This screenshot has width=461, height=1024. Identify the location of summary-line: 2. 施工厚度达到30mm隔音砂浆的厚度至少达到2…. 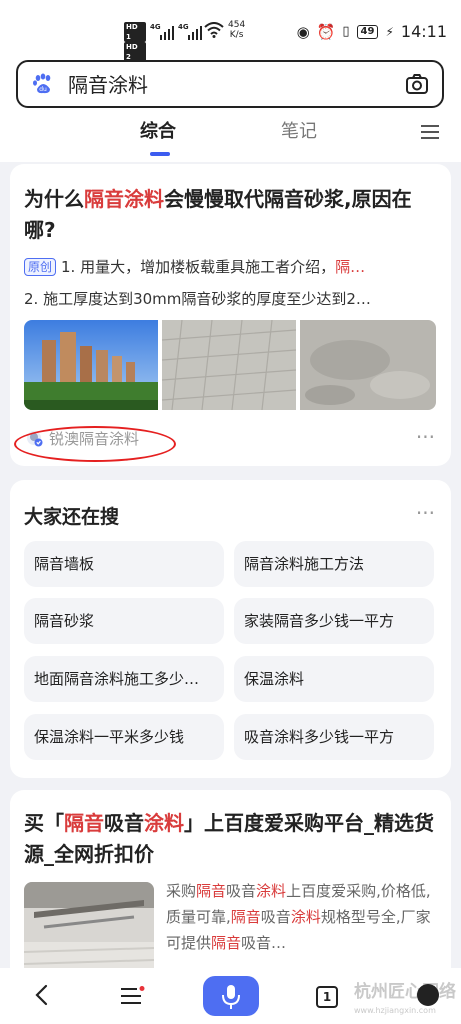
(197, 299).